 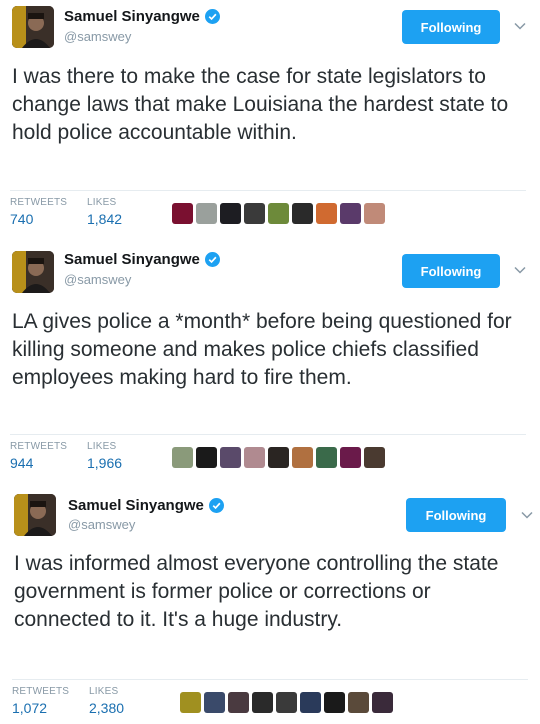 I want to click on retweet-count: 944, so click(x=21, y=463).